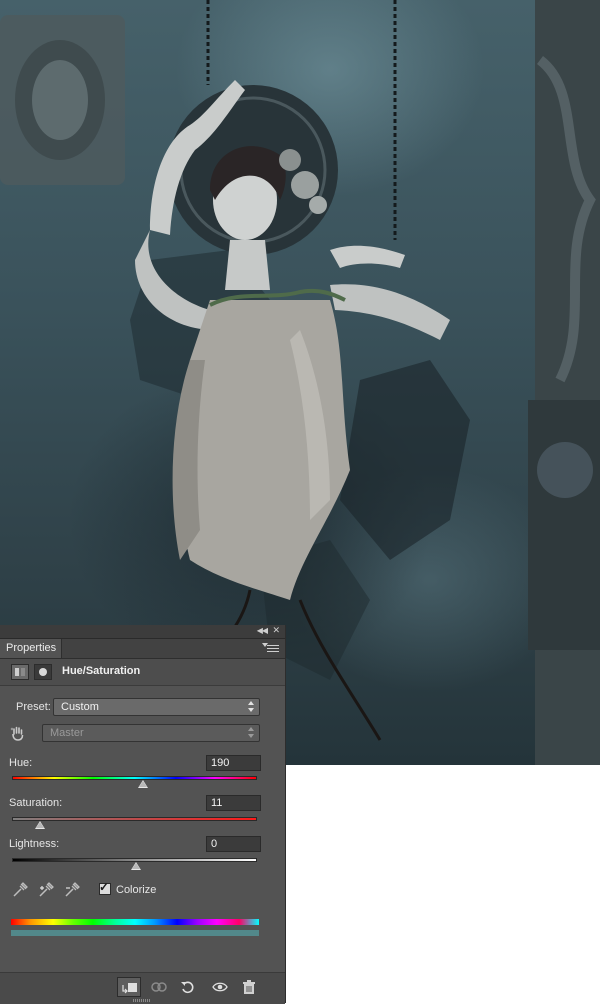 The image size is (600, 1004). I want to click on preset-label: Preset:, so click(33, 707).